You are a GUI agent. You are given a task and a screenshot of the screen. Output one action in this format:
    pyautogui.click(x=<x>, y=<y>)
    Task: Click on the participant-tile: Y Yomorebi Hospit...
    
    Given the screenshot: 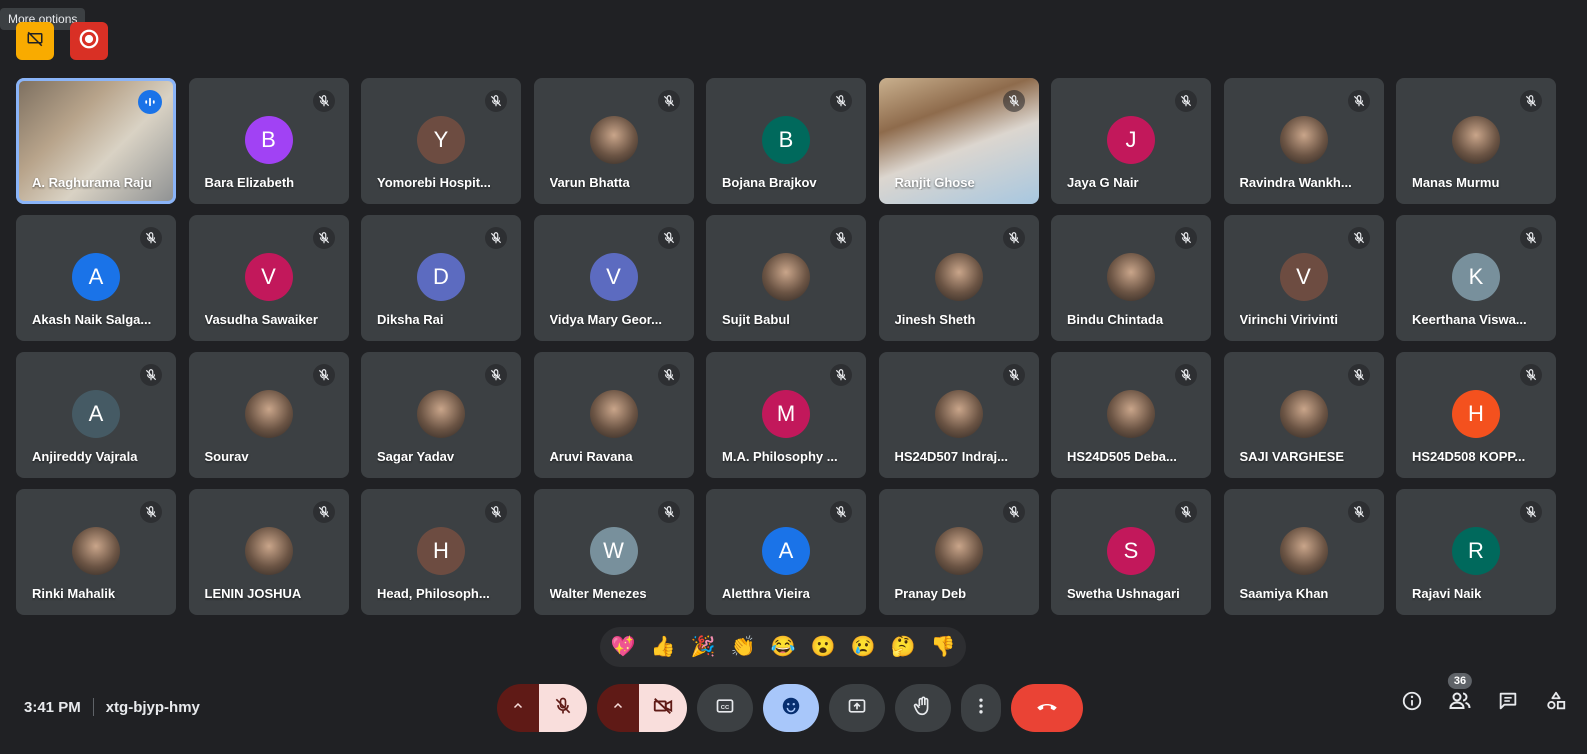 What is the action you would take?
    pyautogui.click(x=441, y=141)
    